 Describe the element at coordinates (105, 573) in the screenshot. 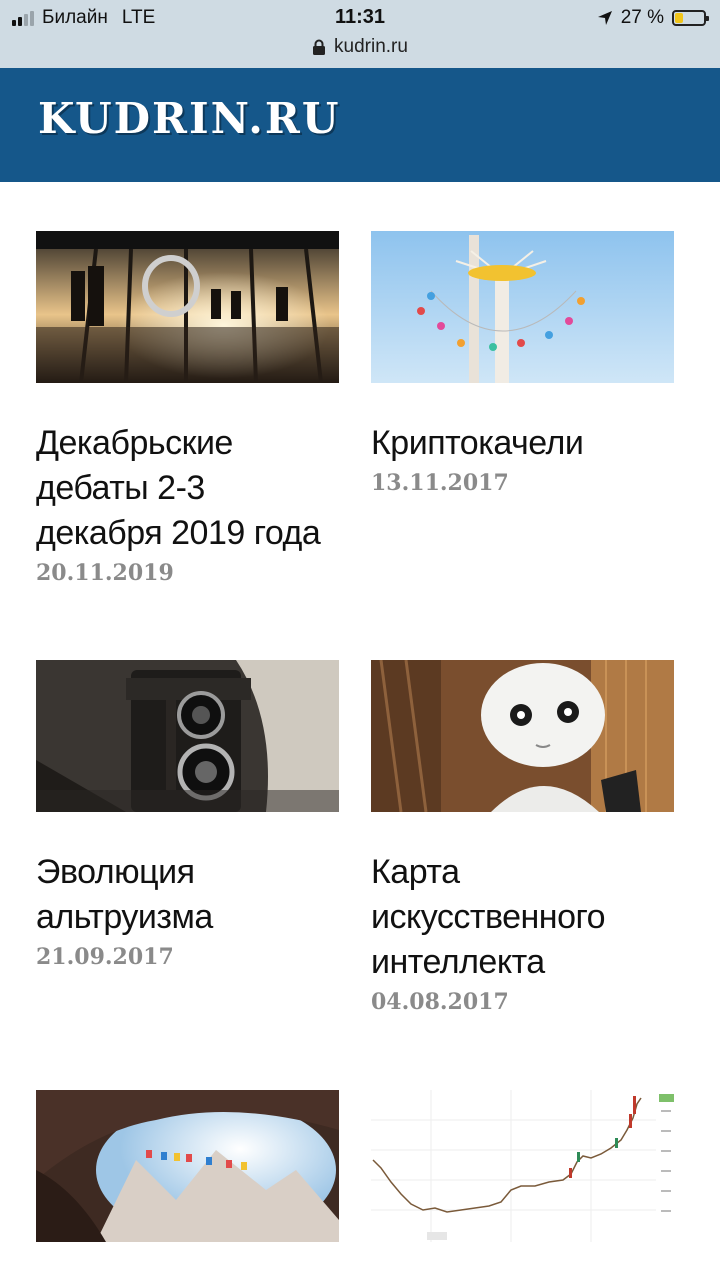

I see `article-date: 20.11.2019` at that location.